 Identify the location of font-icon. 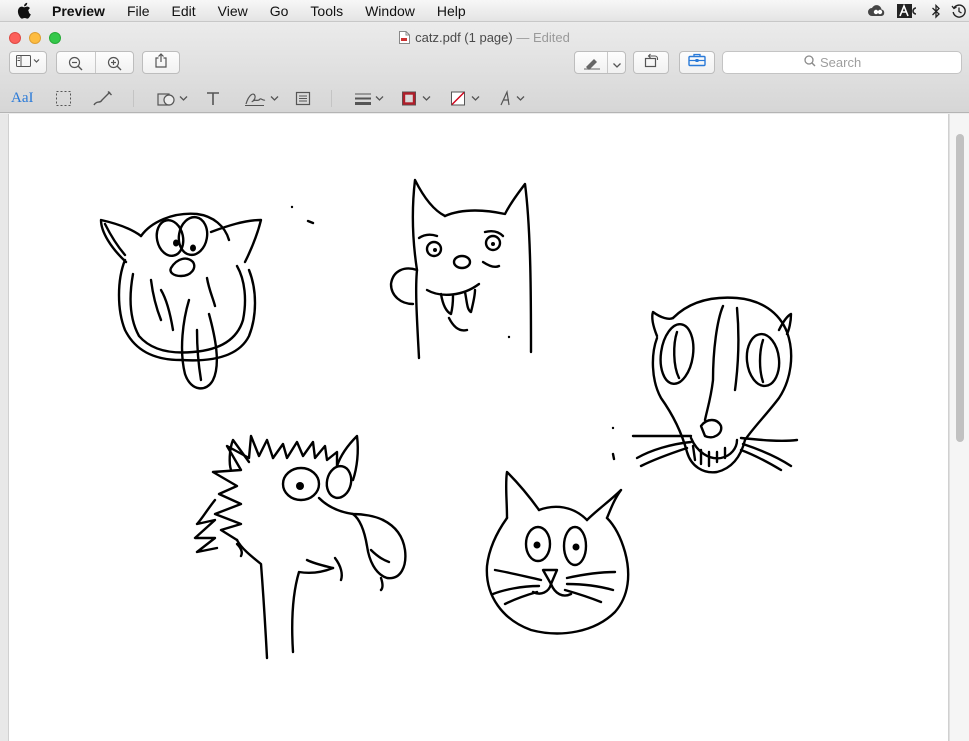
(514, 98).